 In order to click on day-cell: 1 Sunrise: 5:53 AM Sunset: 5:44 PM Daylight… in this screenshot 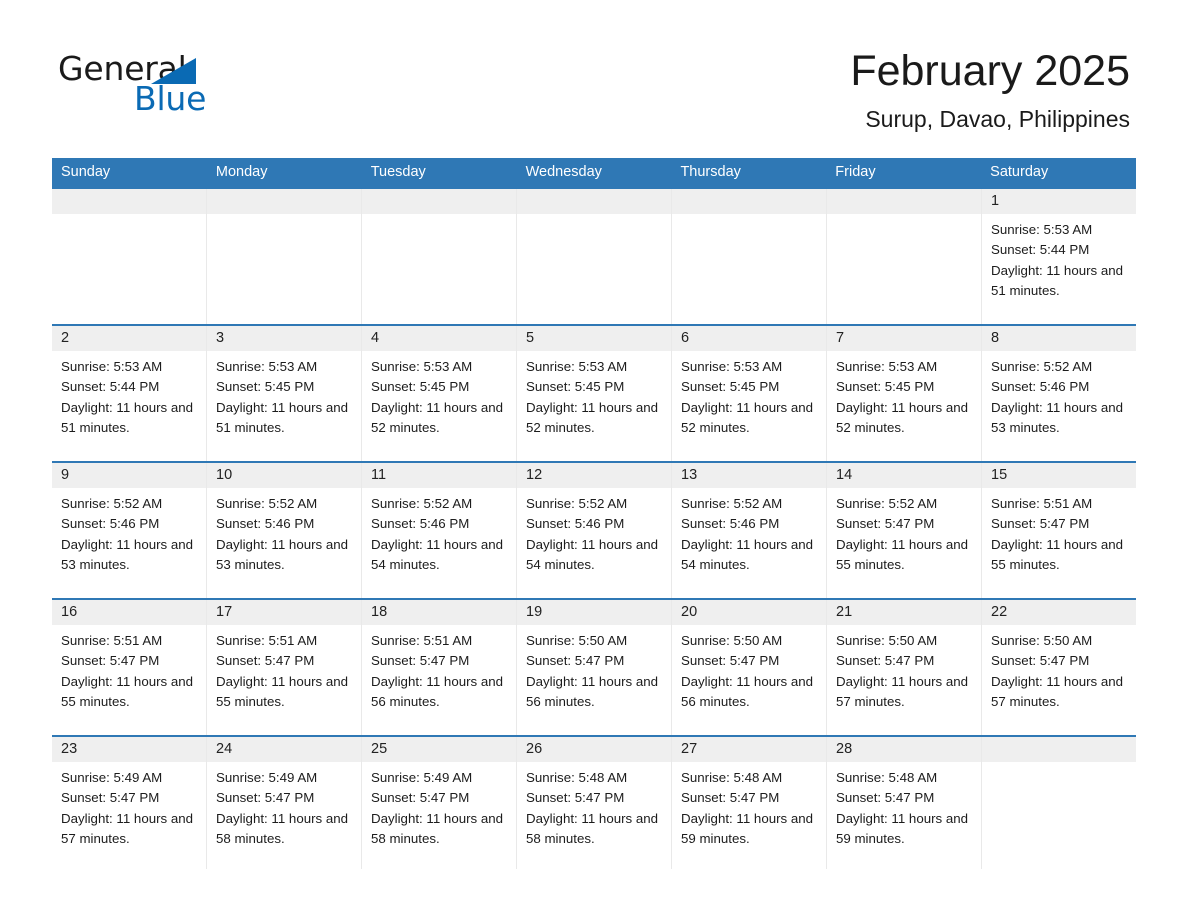, I will do `click(1059, 256)`.